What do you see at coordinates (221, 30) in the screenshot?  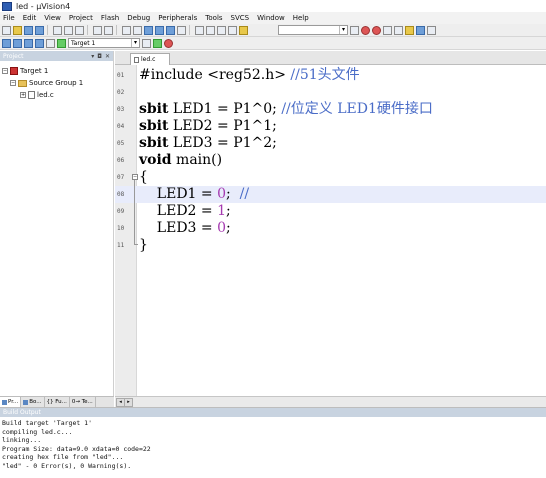 I see `comment-icon` at bounding box center [221, 30].